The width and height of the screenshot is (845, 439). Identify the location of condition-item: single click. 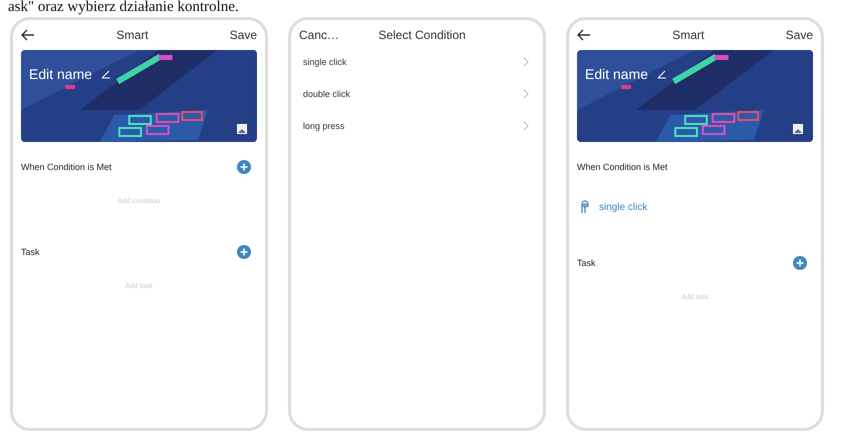
(623, 207).